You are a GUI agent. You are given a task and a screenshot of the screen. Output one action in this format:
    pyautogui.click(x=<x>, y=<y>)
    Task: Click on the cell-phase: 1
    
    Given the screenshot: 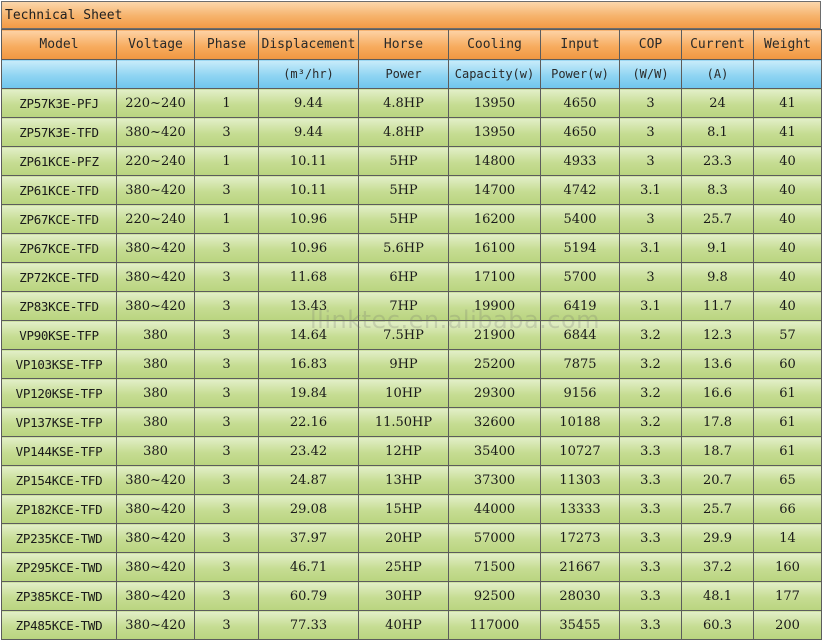 What is the action you would take?
    pyautogui.click(x=226, y=161)
    